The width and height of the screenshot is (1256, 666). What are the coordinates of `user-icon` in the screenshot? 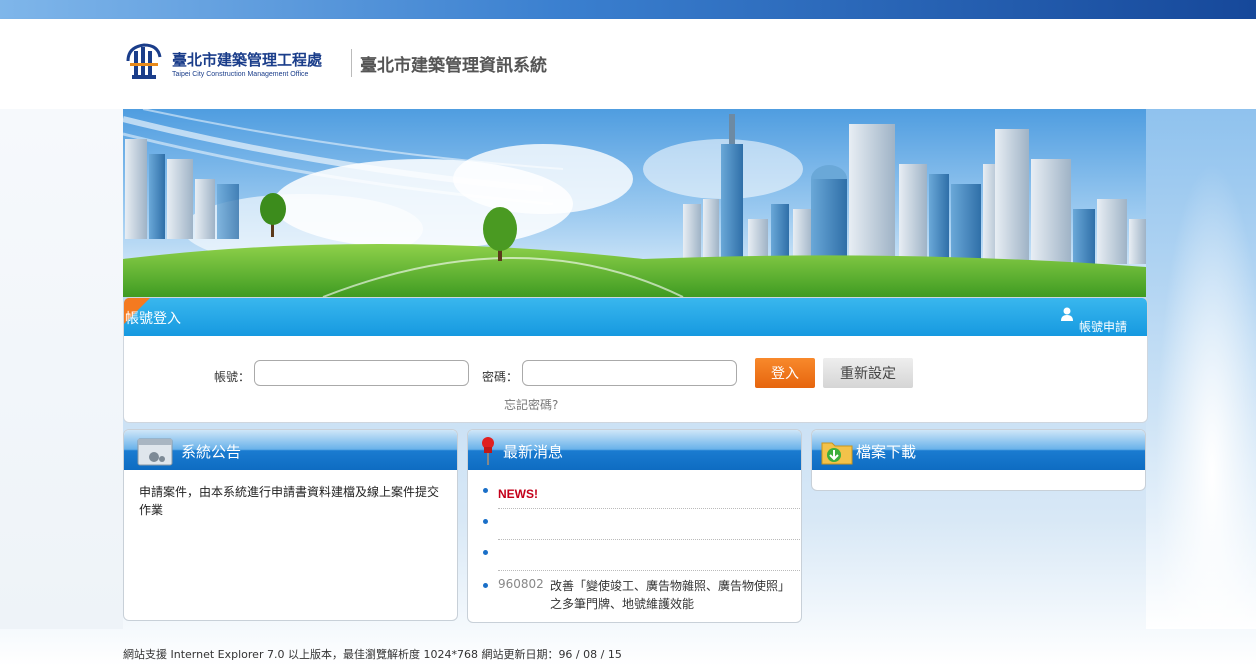 It's located at (1067, 314).